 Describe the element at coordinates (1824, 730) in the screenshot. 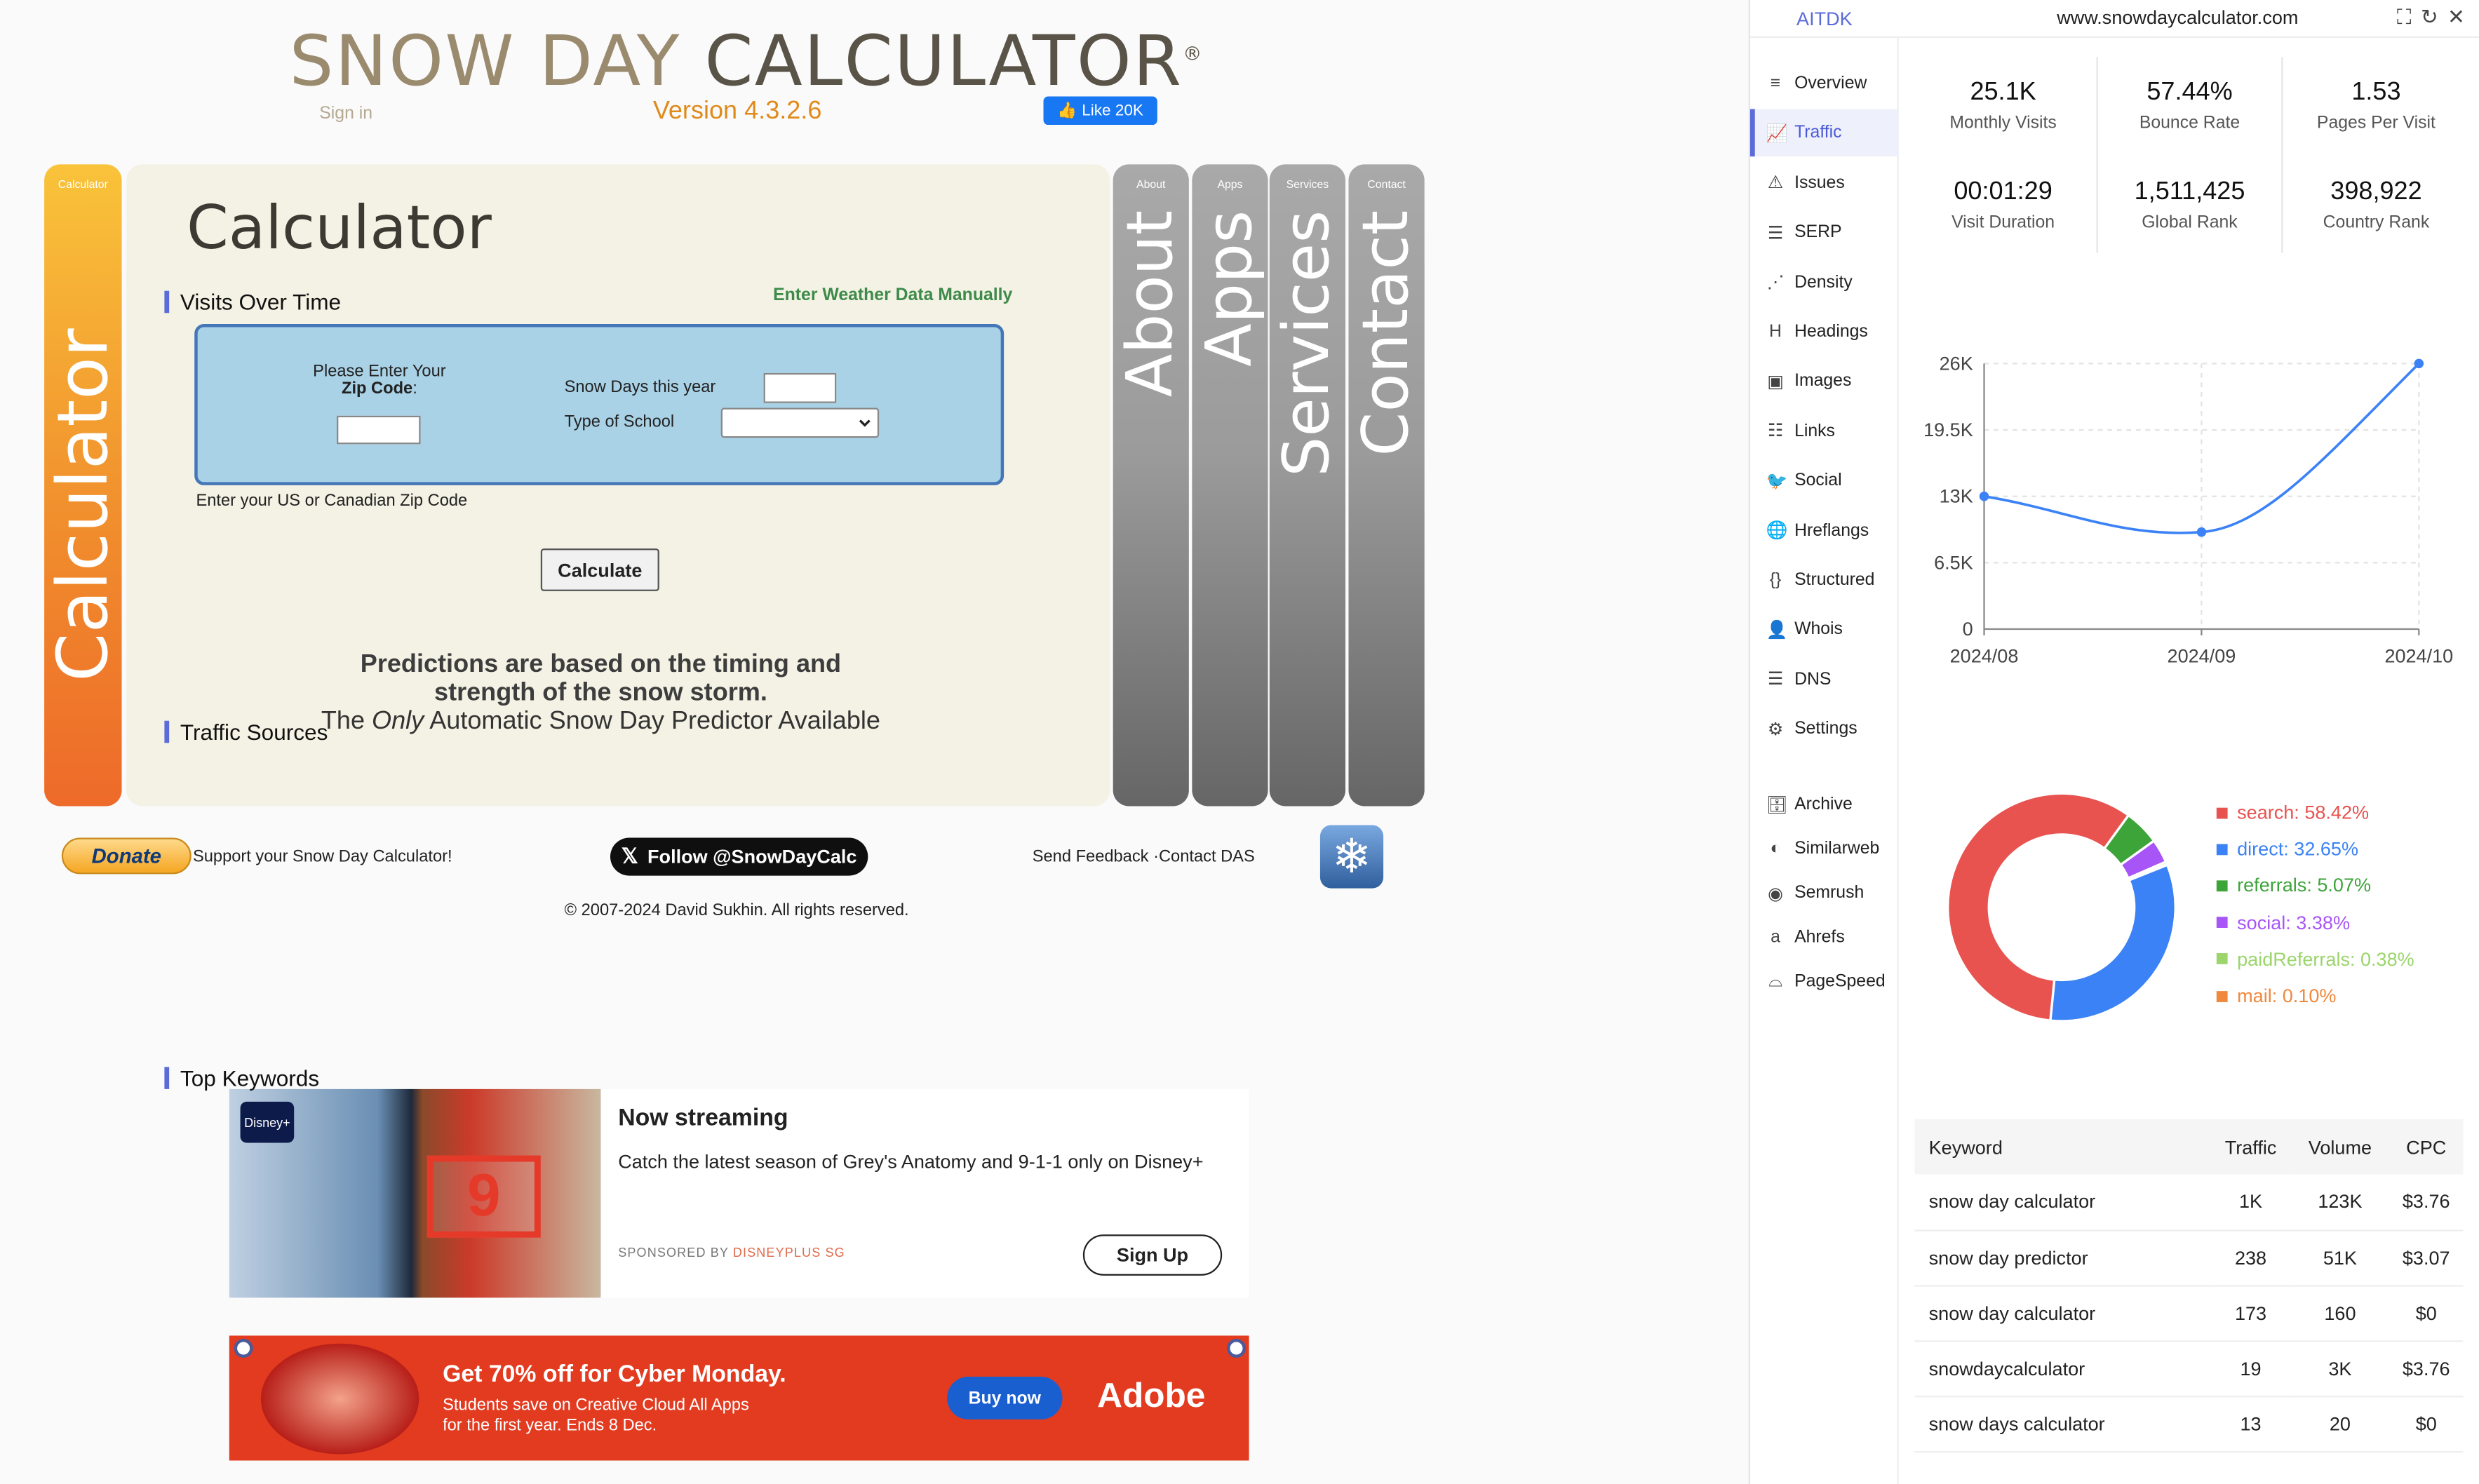

I see `sidebar-item-settings: ⚙ Settings` at that location.